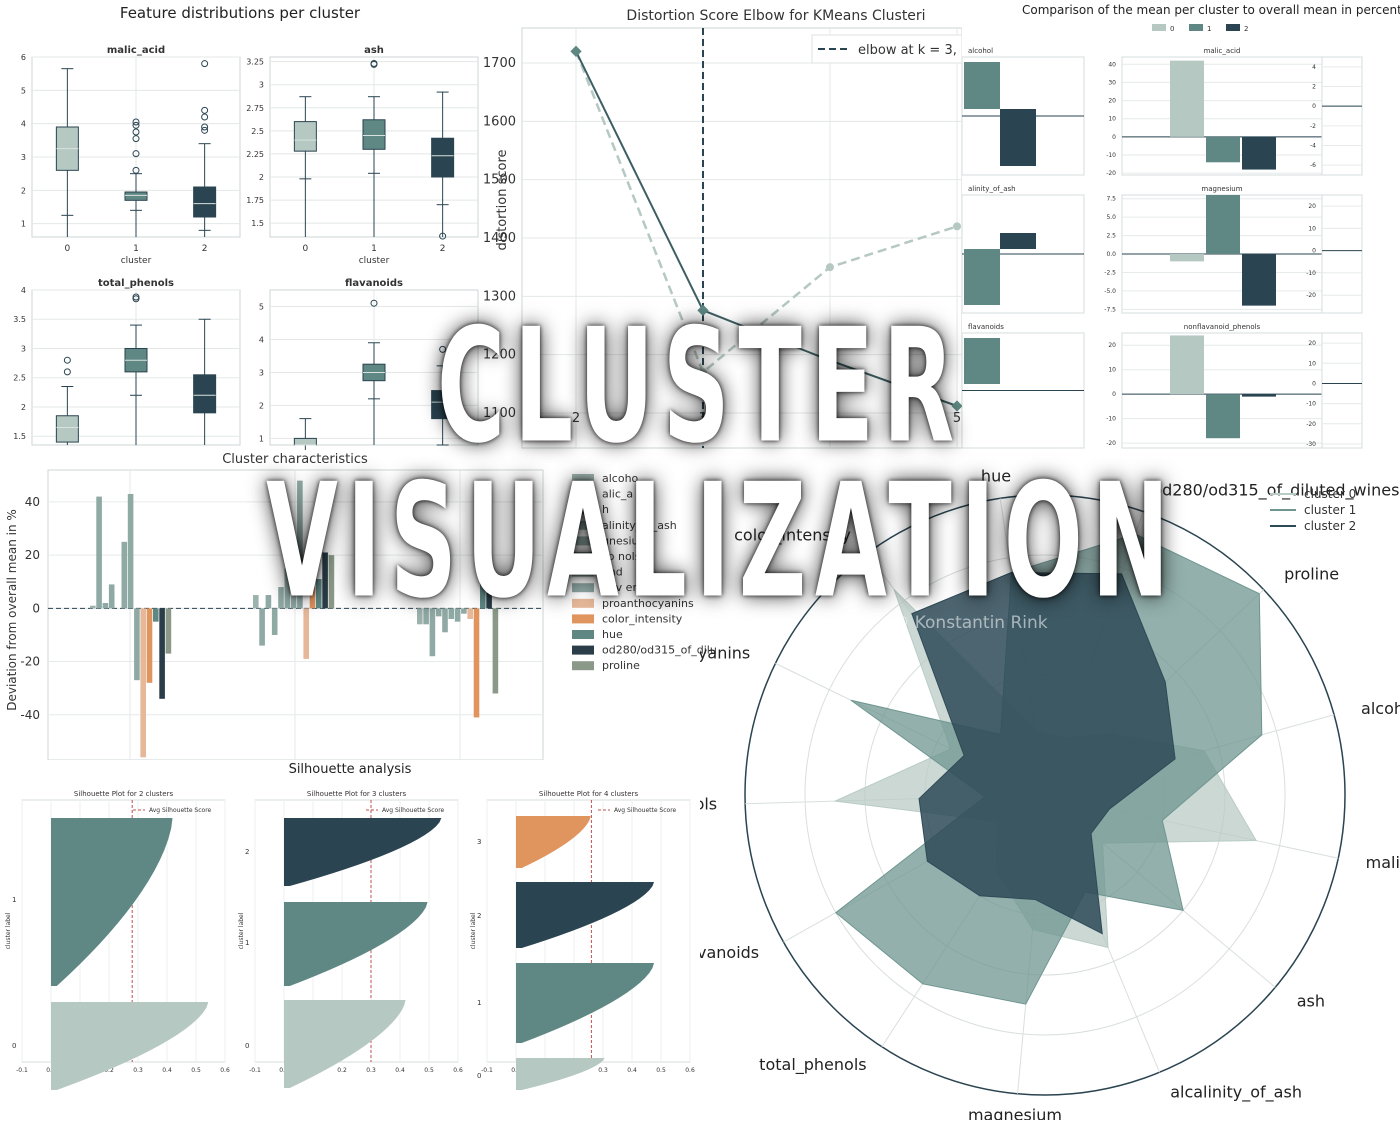 This screenshot has width=1400, height=1124. I want to click on radar-axis-label: proline, so click(1311, 574).